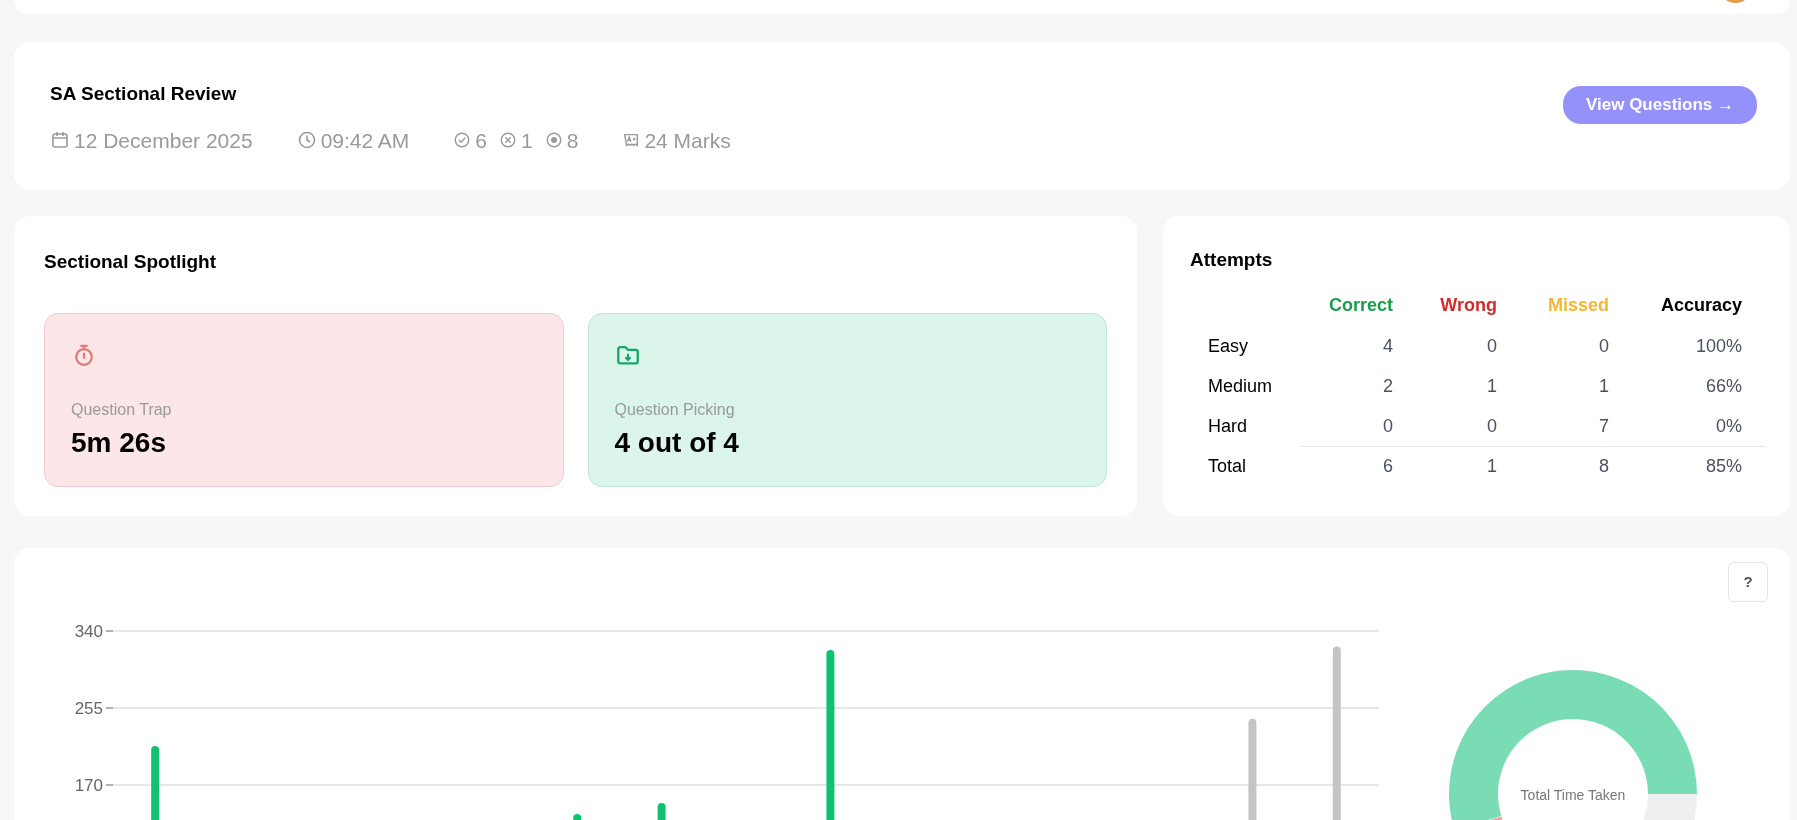 This screenshot has width=1797, height=820. What do you see at coordinates (1245, 426) in the screenshot?
I see `row-label: Hard` at bounding box center [1245, 426].